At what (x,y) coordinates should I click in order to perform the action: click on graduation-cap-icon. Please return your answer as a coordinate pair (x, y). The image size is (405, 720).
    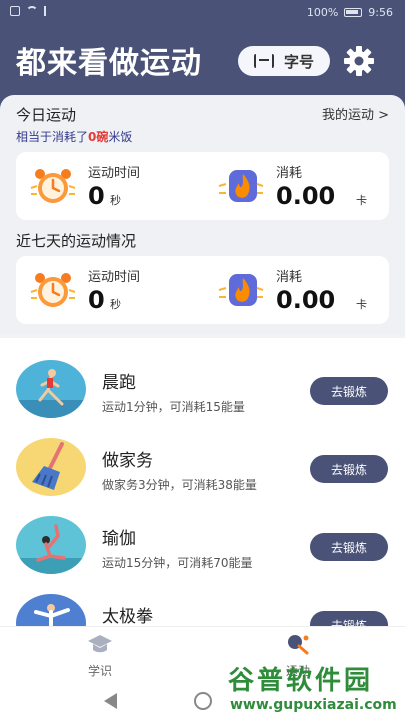
    Looking at the image, I should click on (100, 644).